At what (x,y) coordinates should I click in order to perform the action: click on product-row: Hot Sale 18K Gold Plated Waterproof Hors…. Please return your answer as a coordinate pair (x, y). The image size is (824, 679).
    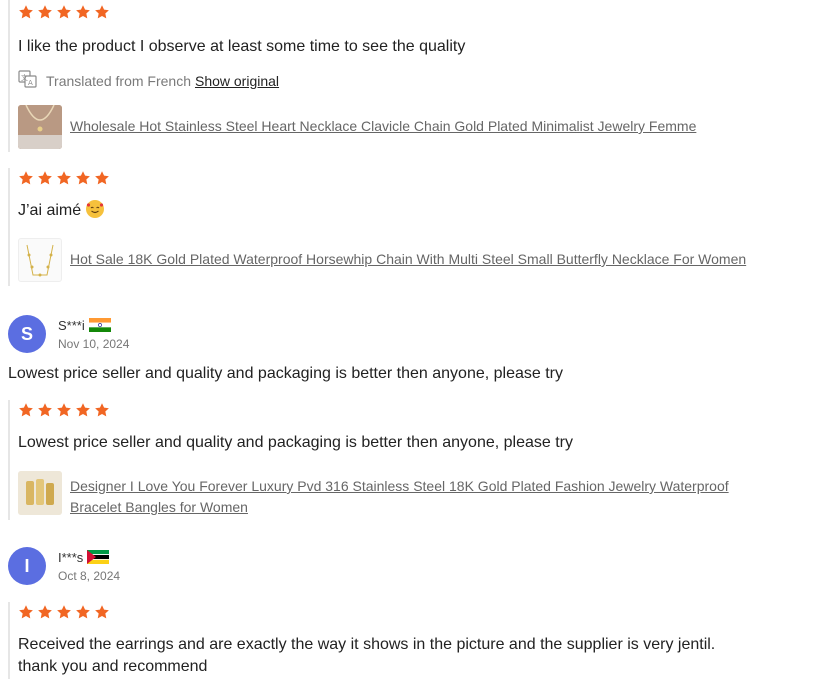
    Looking at the image, I should click on (417, 260).